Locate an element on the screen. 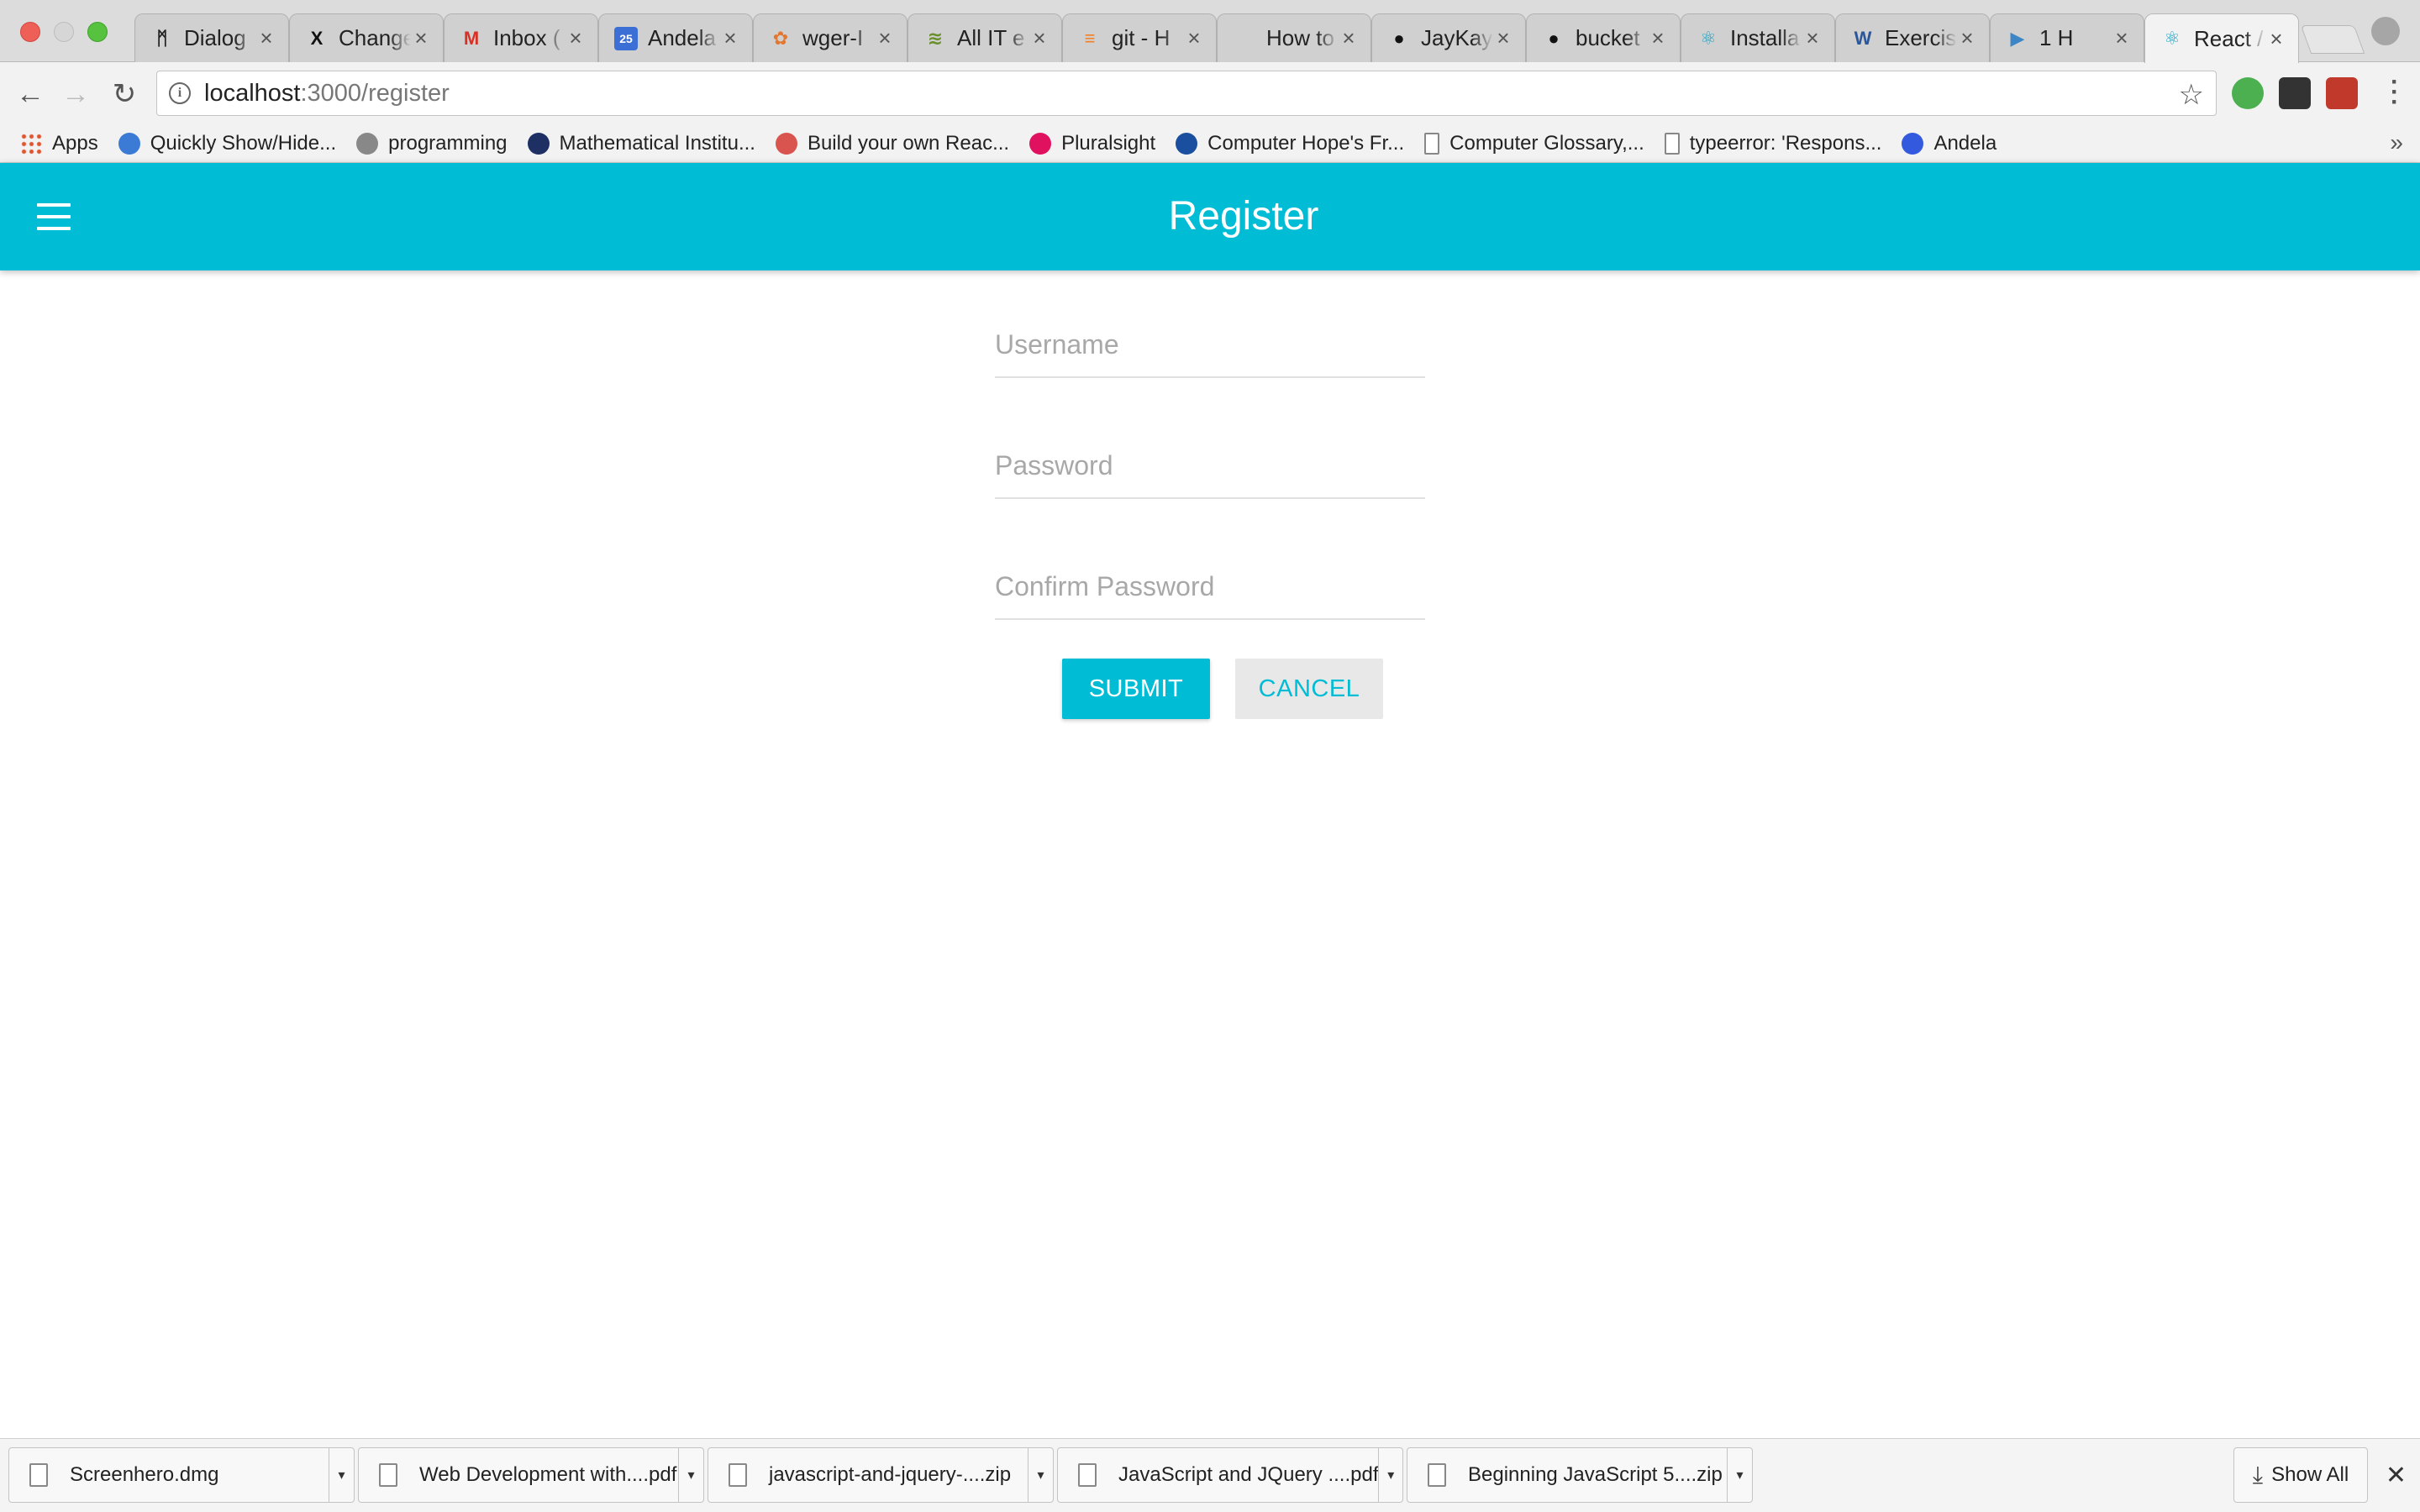  browser-tab: How to × is located at coordinates (1294, 37).